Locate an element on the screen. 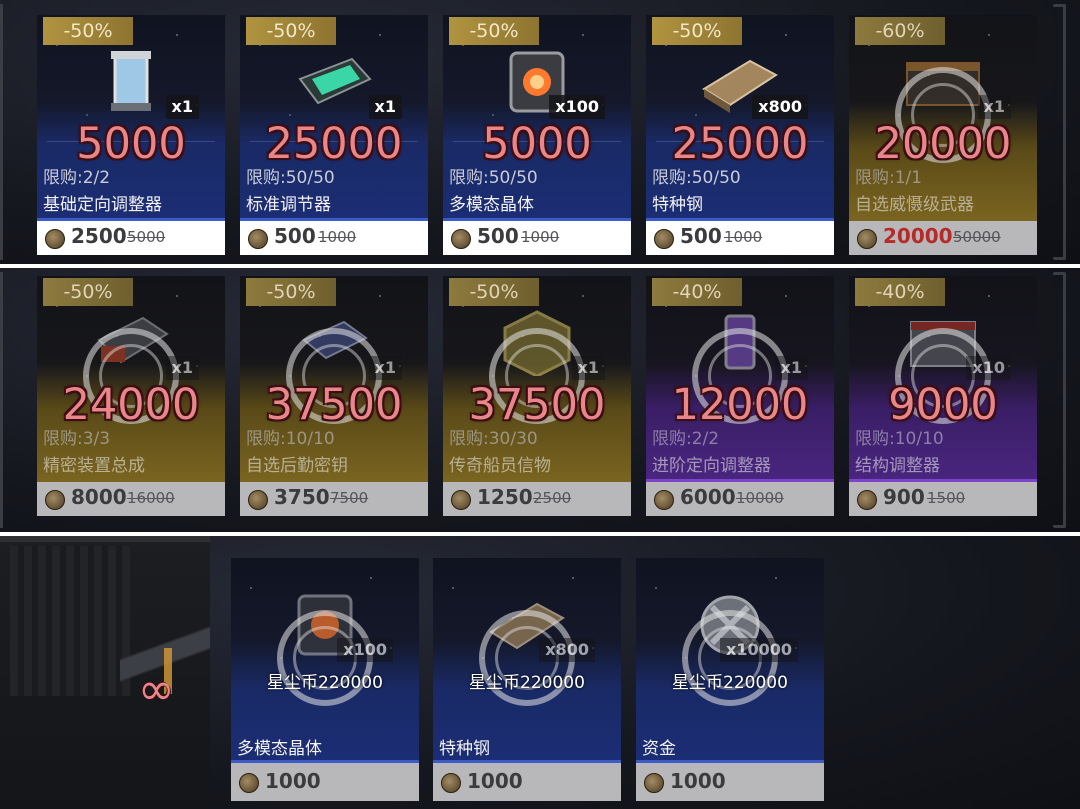 The height and width of the screenshot is (809, 1080). item-name: 资金 is located at coordinates (659, 749).